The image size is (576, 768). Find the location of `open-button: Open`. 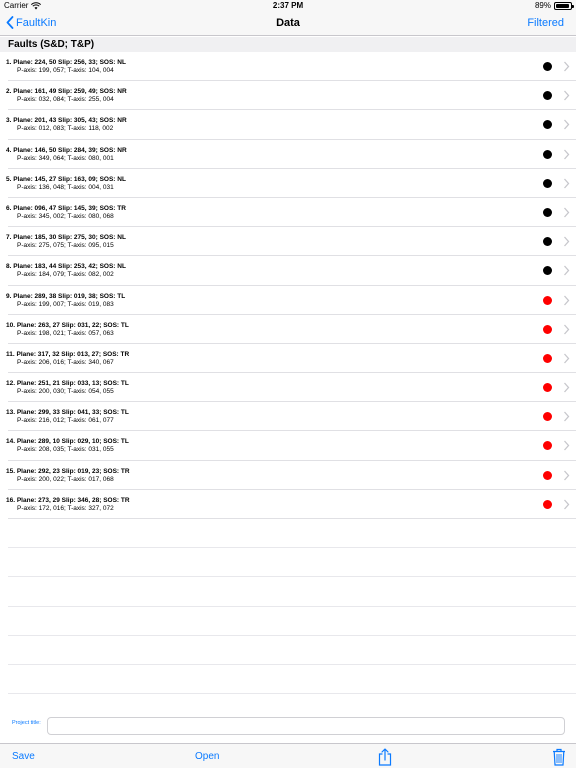

open-button: Open is located at coordinates (207, 756).